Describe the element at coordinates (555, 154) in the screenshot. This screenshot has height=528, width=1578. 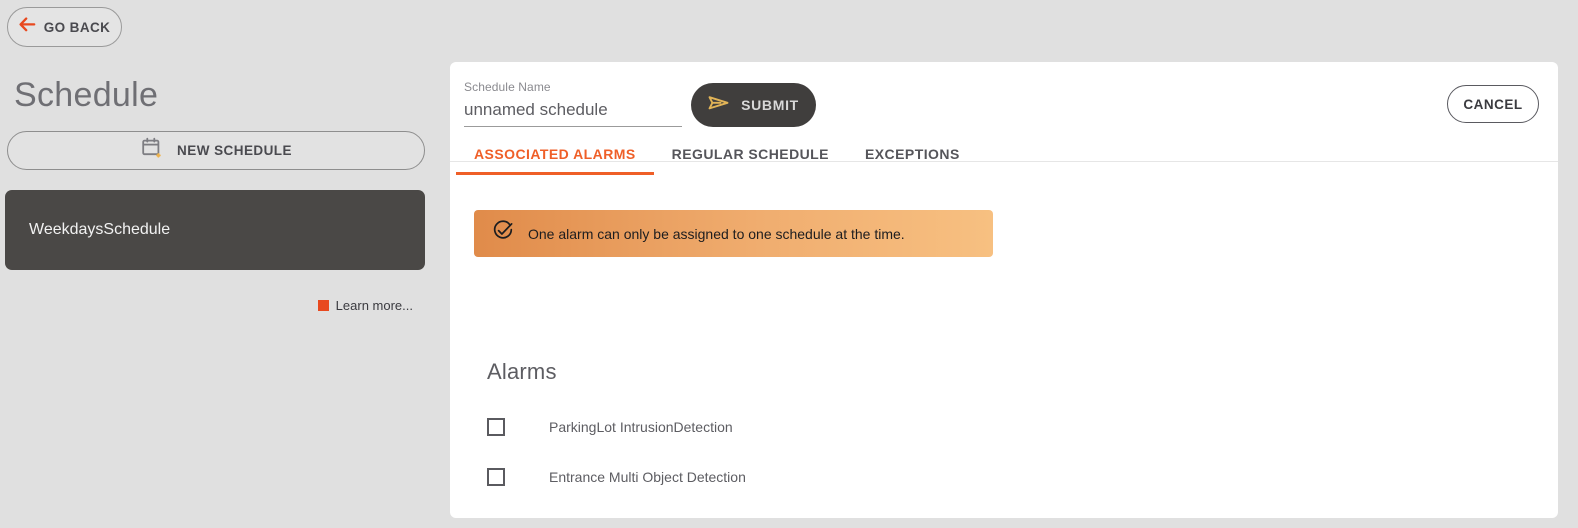
I see `tab-label: ASSOCIATED ALARMS` at that location.